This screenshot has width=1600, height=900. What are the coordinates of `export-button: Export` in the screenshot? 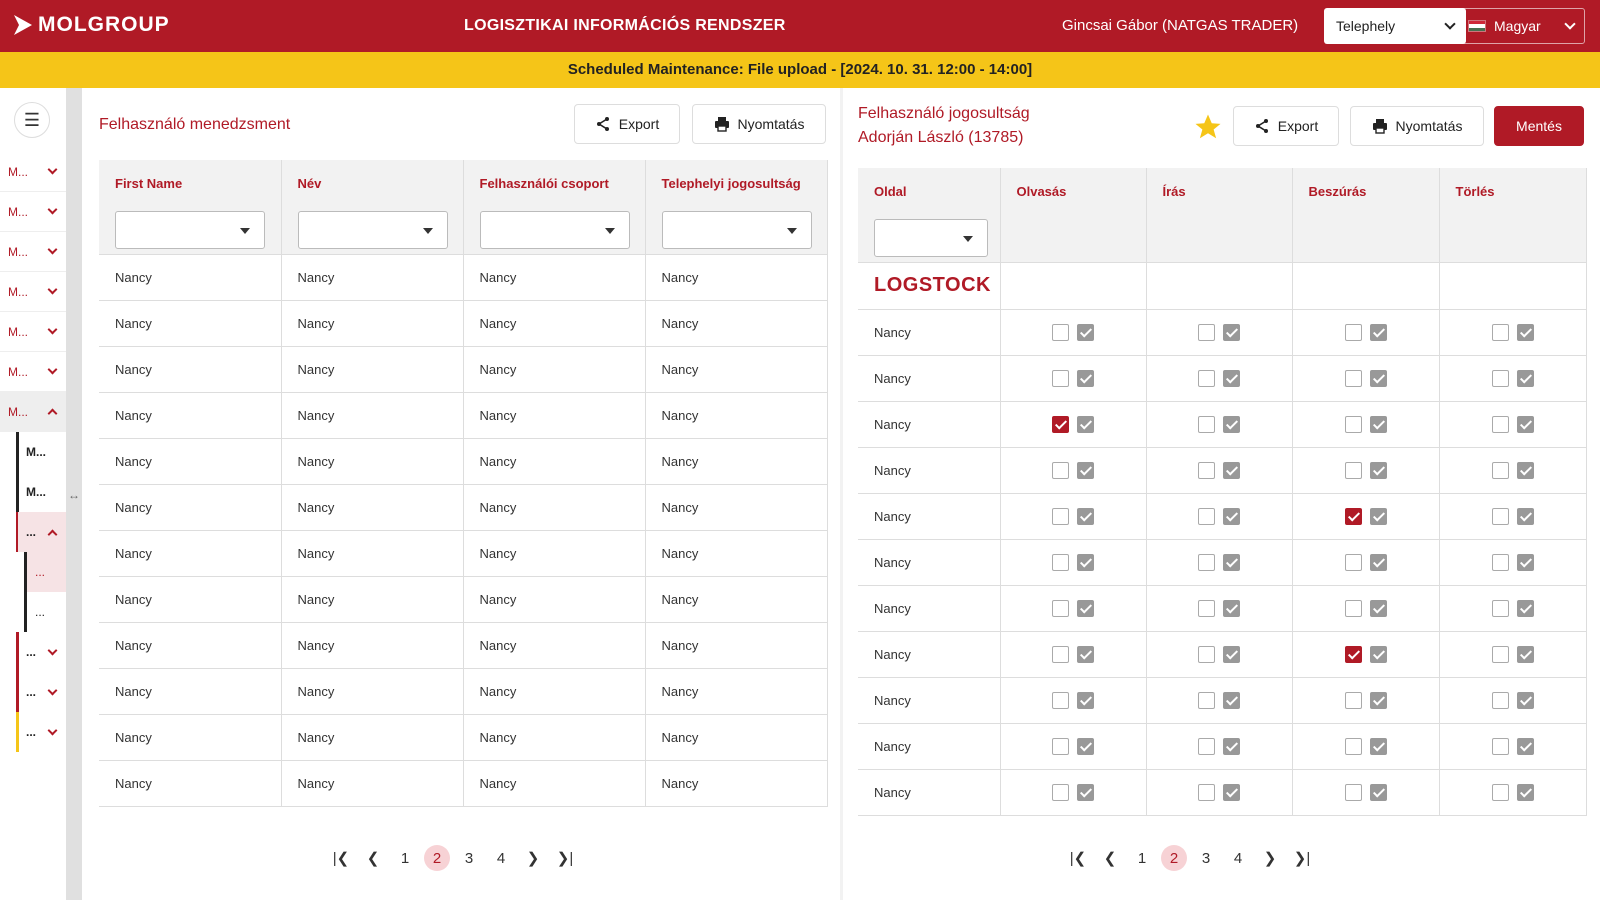 It's located at (1286, 126).